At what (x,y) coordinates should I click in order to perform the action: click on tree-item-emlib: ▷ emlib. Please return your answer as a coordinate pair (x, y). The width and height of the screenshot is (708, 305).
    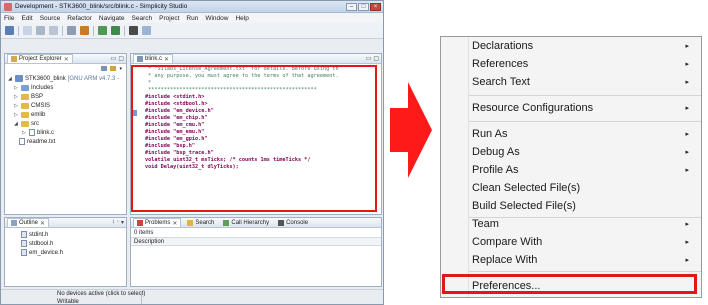
    Looking at the image, I should click on (67, 114).